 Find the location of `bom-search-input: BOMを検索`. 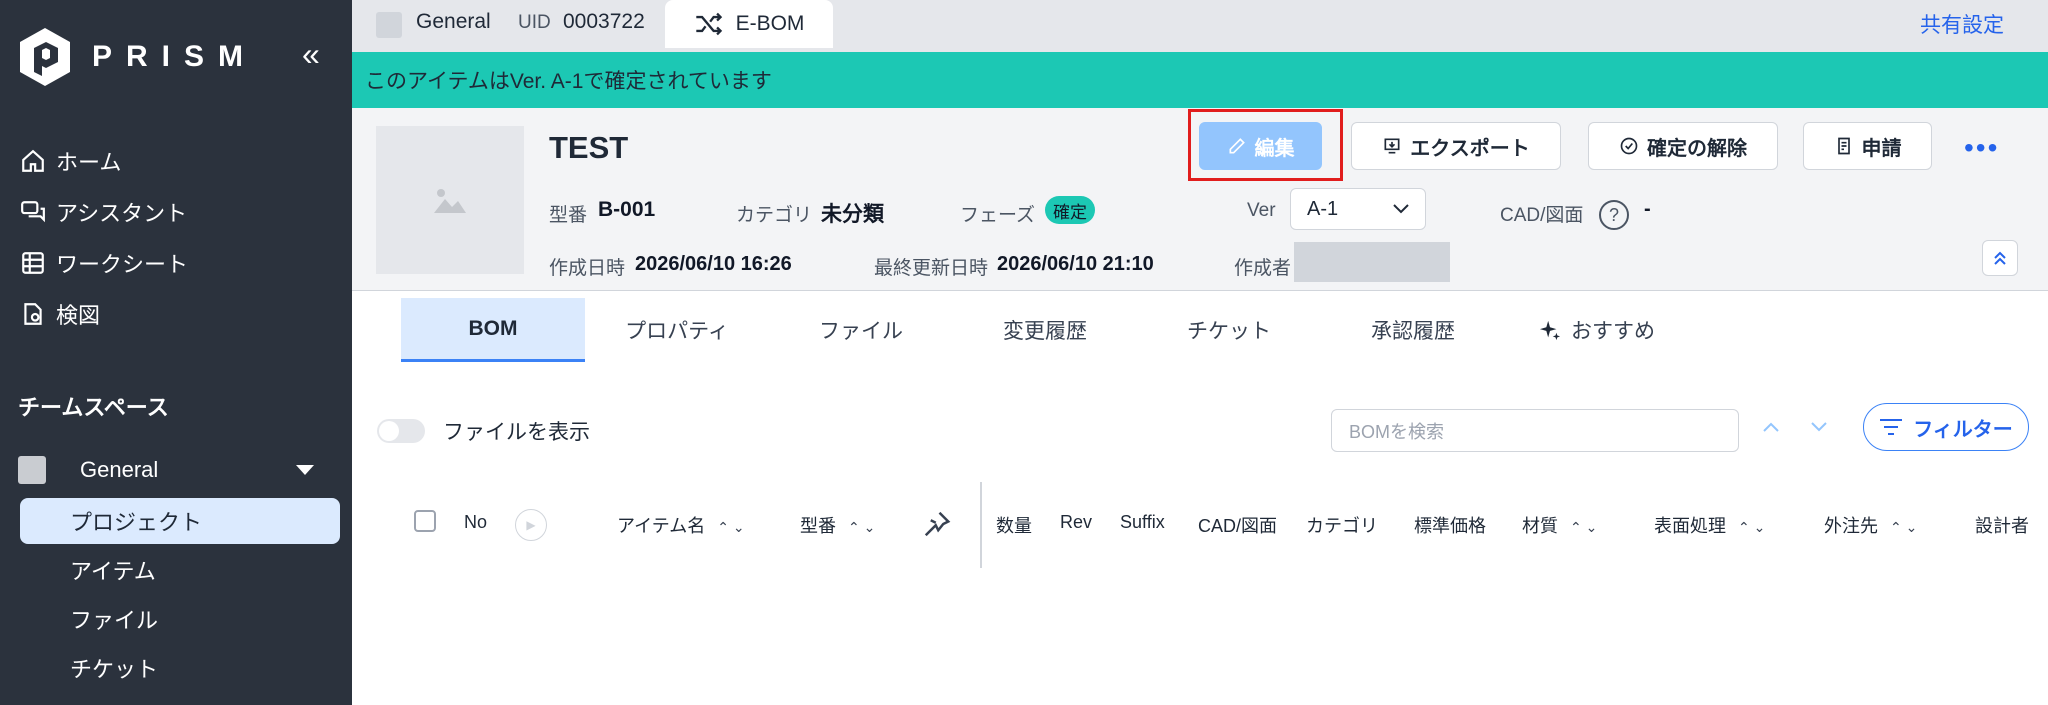

bom-search-input: BOMを検索 is located at coordinates (1535, 430).